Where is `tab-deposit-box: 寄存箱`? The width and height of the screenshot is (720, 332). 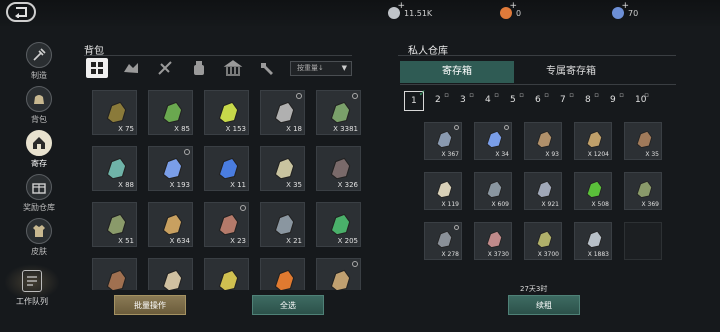
tab-deposit-box: 寄存箱 is located at coordinates (457, 72).